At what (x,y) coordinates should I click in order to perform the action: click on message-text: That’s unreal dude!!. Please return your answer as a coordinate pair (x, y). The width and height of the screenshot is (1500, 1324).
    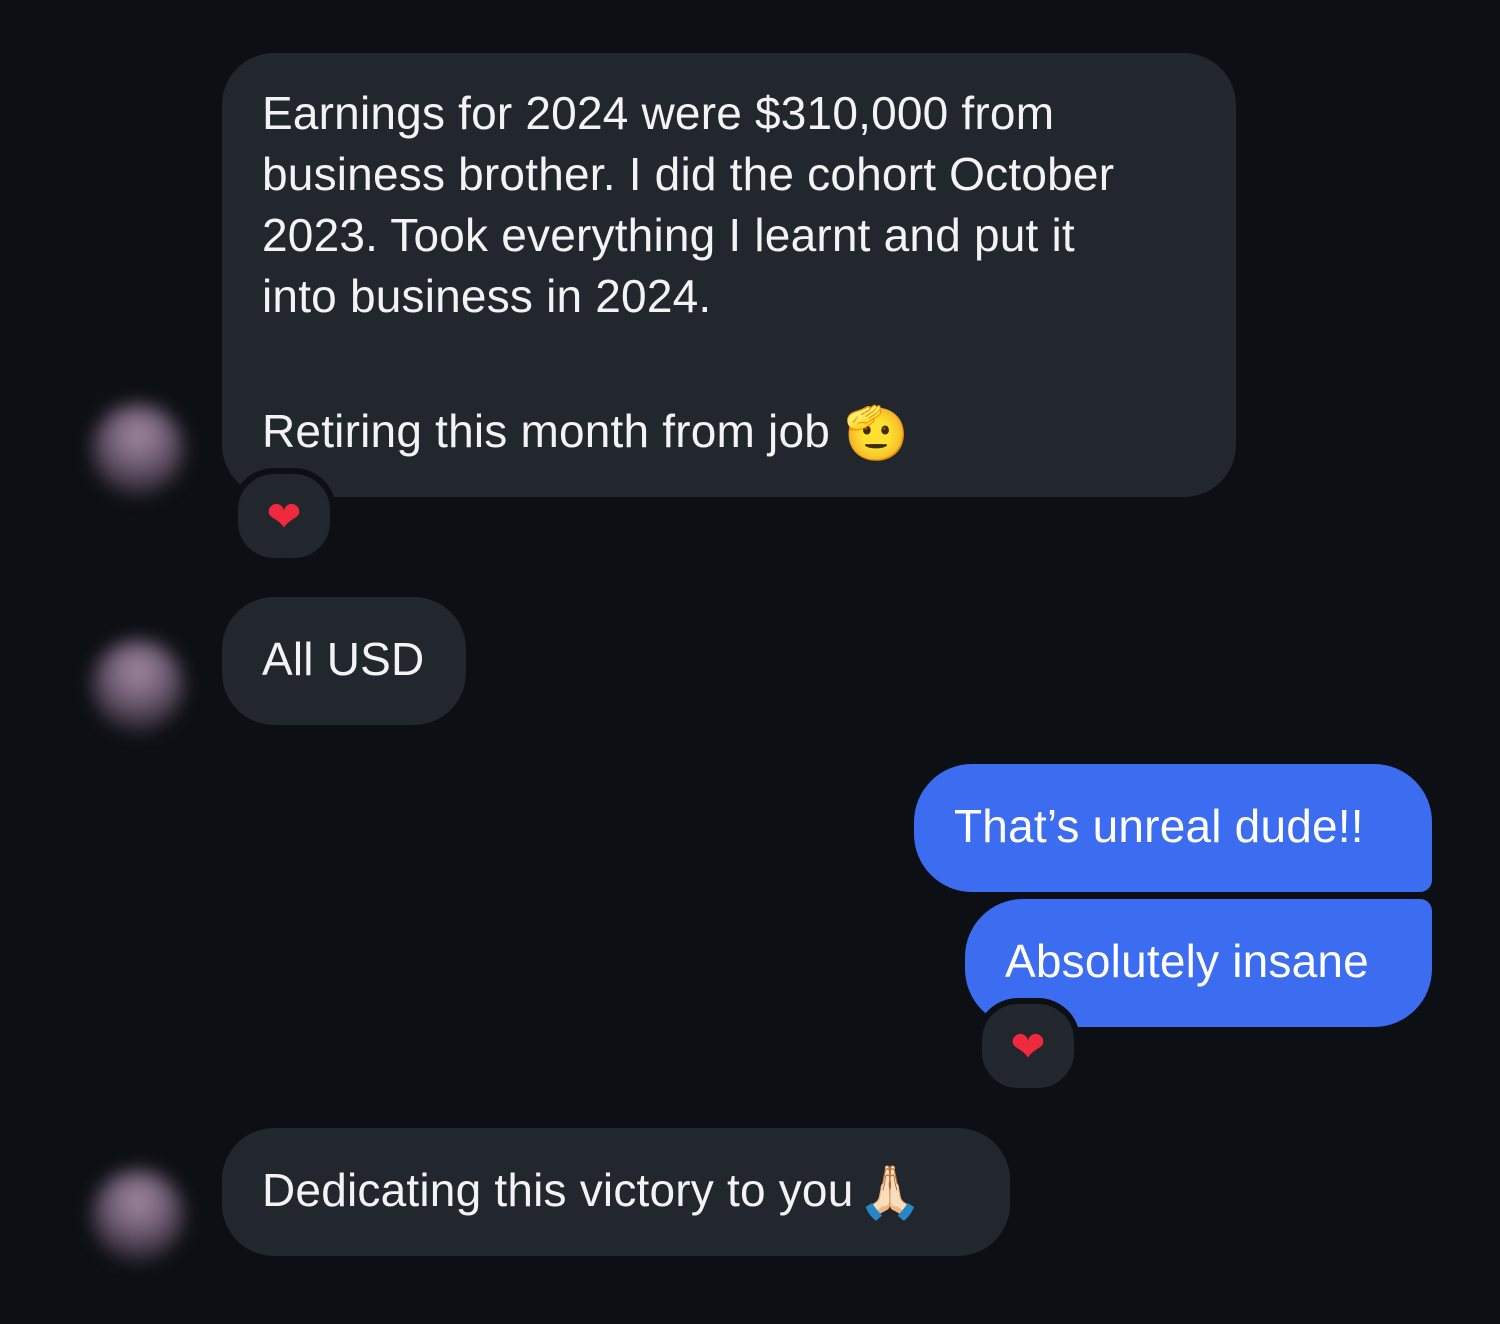
    Looking at the image, I should click on (1159, 826).